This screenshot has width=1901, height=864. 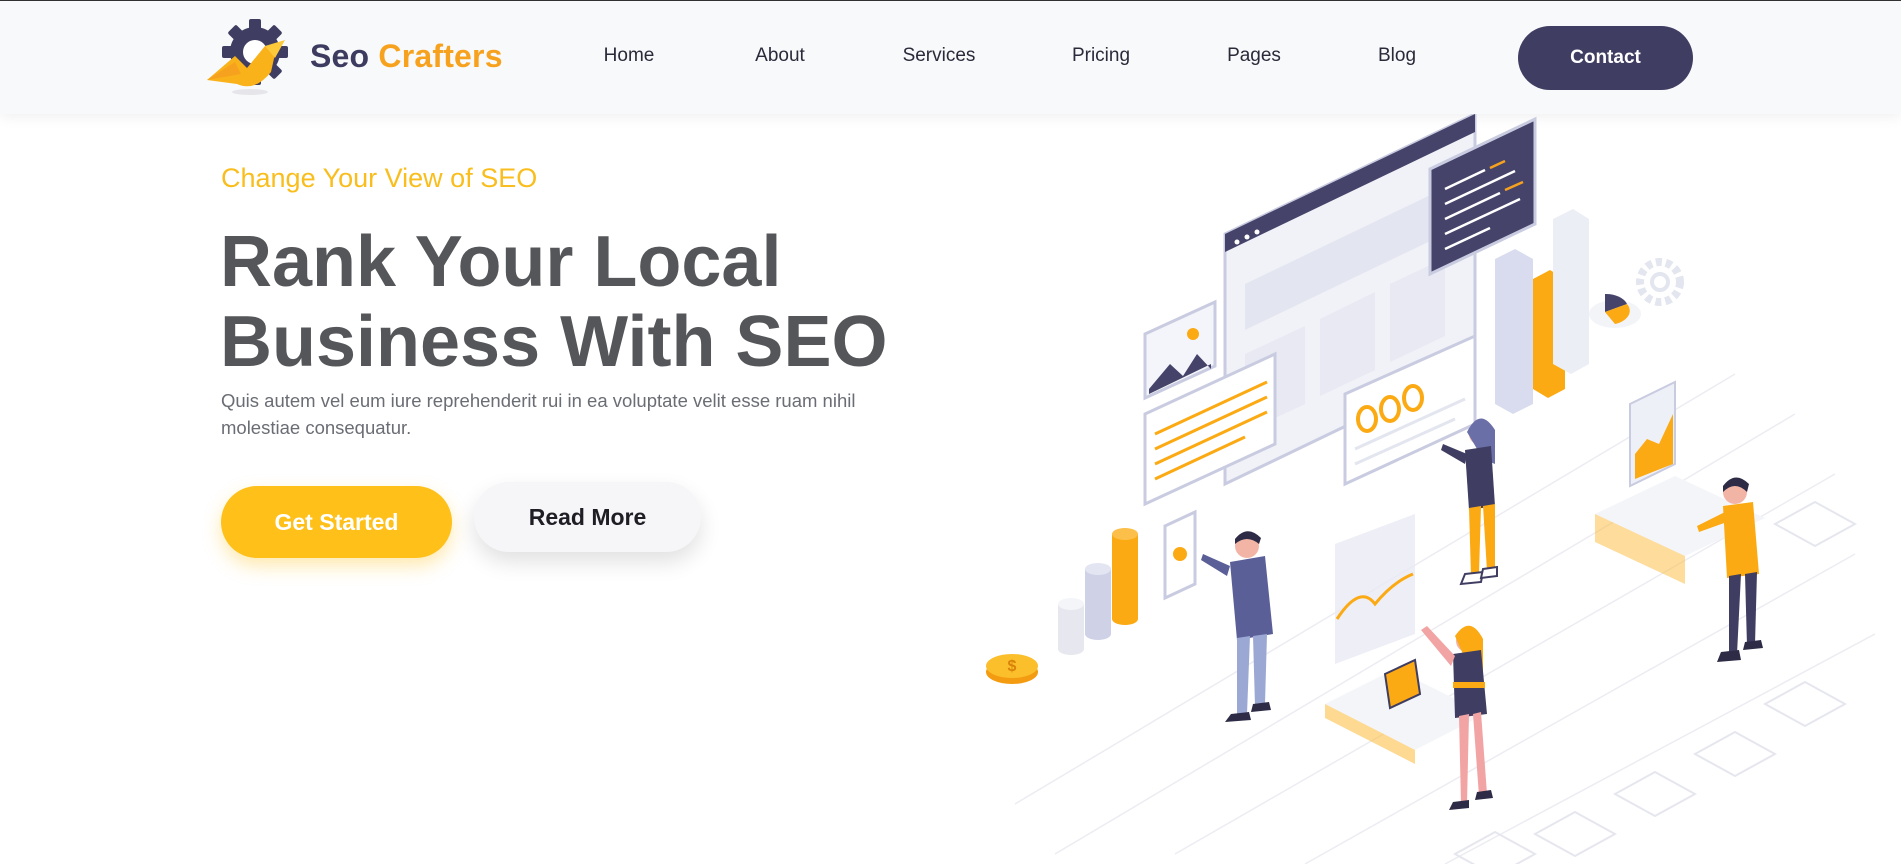 What do you see at coordinates (1254, 56) in the screenshot?
I see `nav-pages: Pages` at bounding box center [1254, 56].